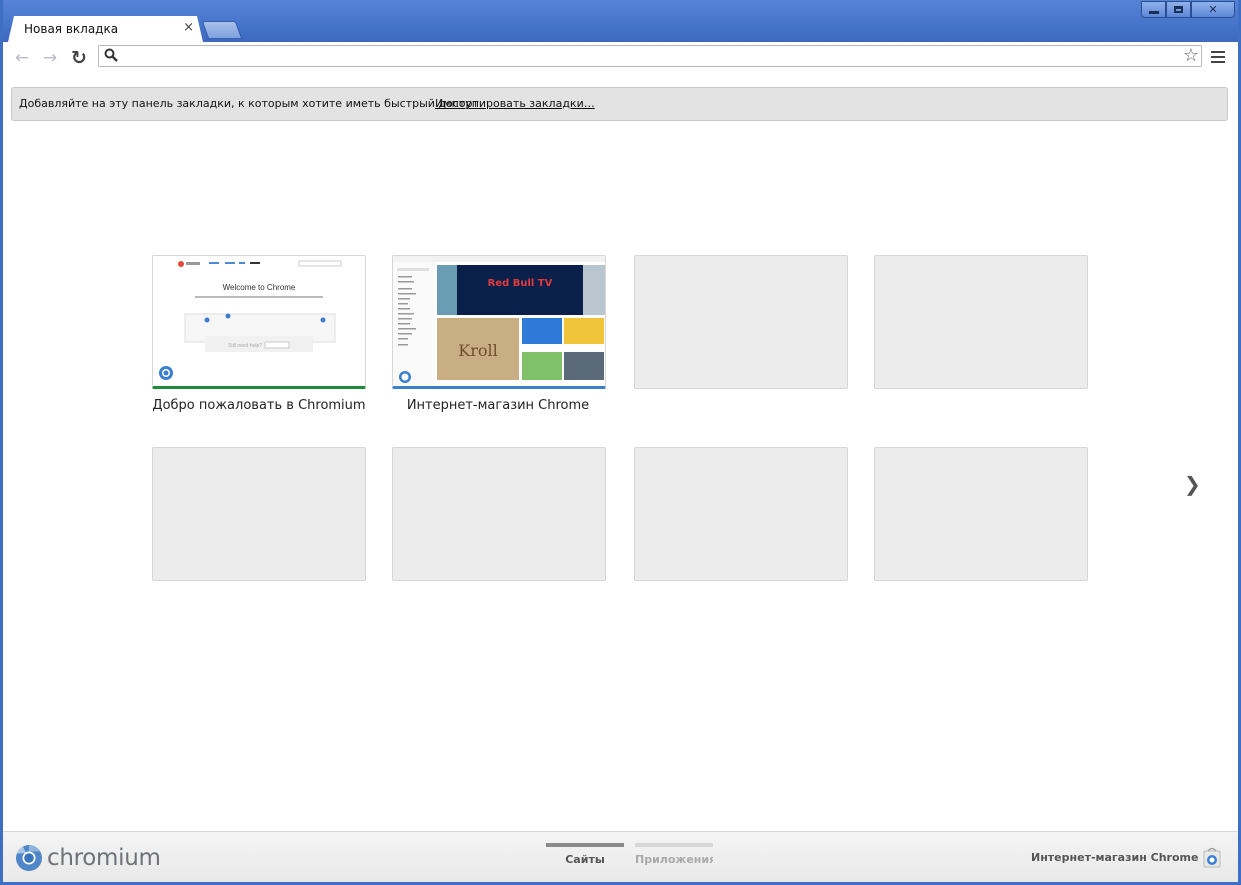 The width and height of the screenshot is (1241, 885). I want to click on inactive-section-bar, so click(674, 845).